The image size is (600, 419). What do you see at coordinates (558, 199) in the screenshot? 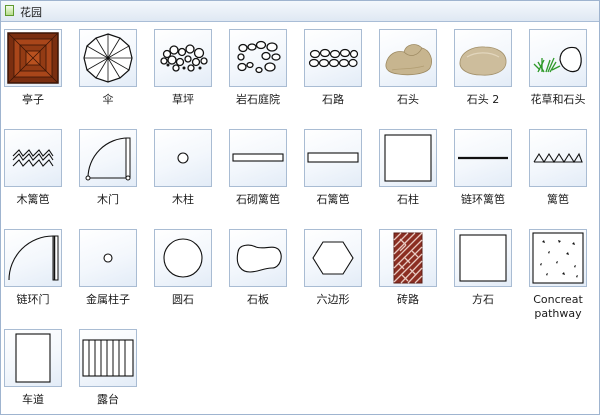
I see `shape-item-label: 篱笆` at bounding box center [558, 199].